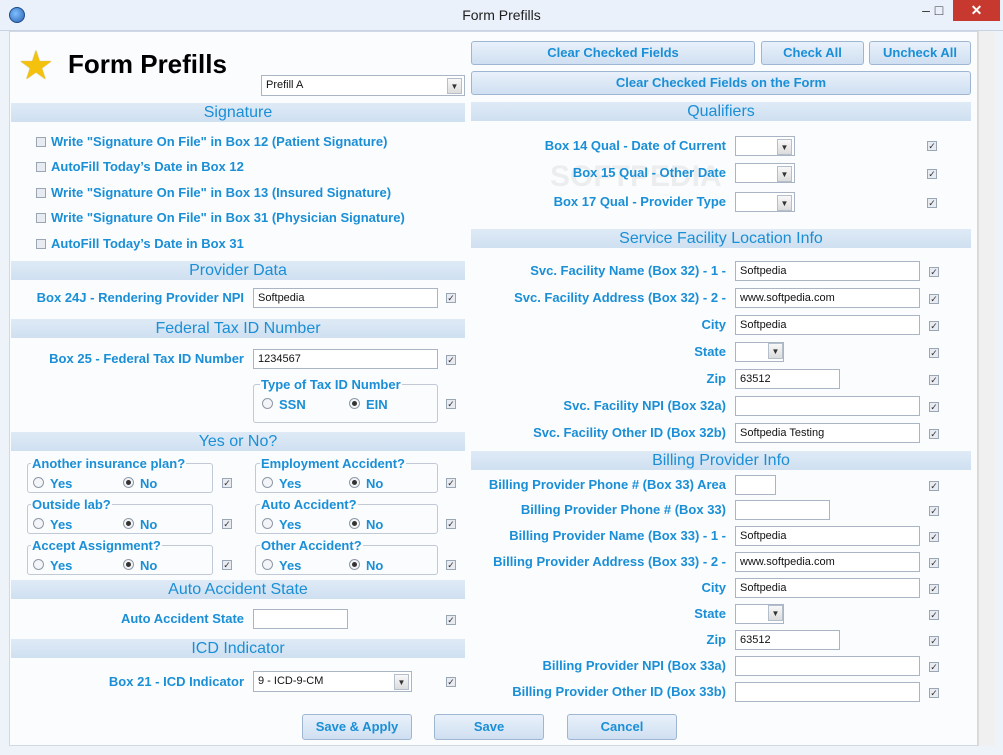 The image size is (1003, 755). Describe the element at coordinates (451, 298) in the screenshot. I see `rendering-npi-checkbox: ✓` at that location.